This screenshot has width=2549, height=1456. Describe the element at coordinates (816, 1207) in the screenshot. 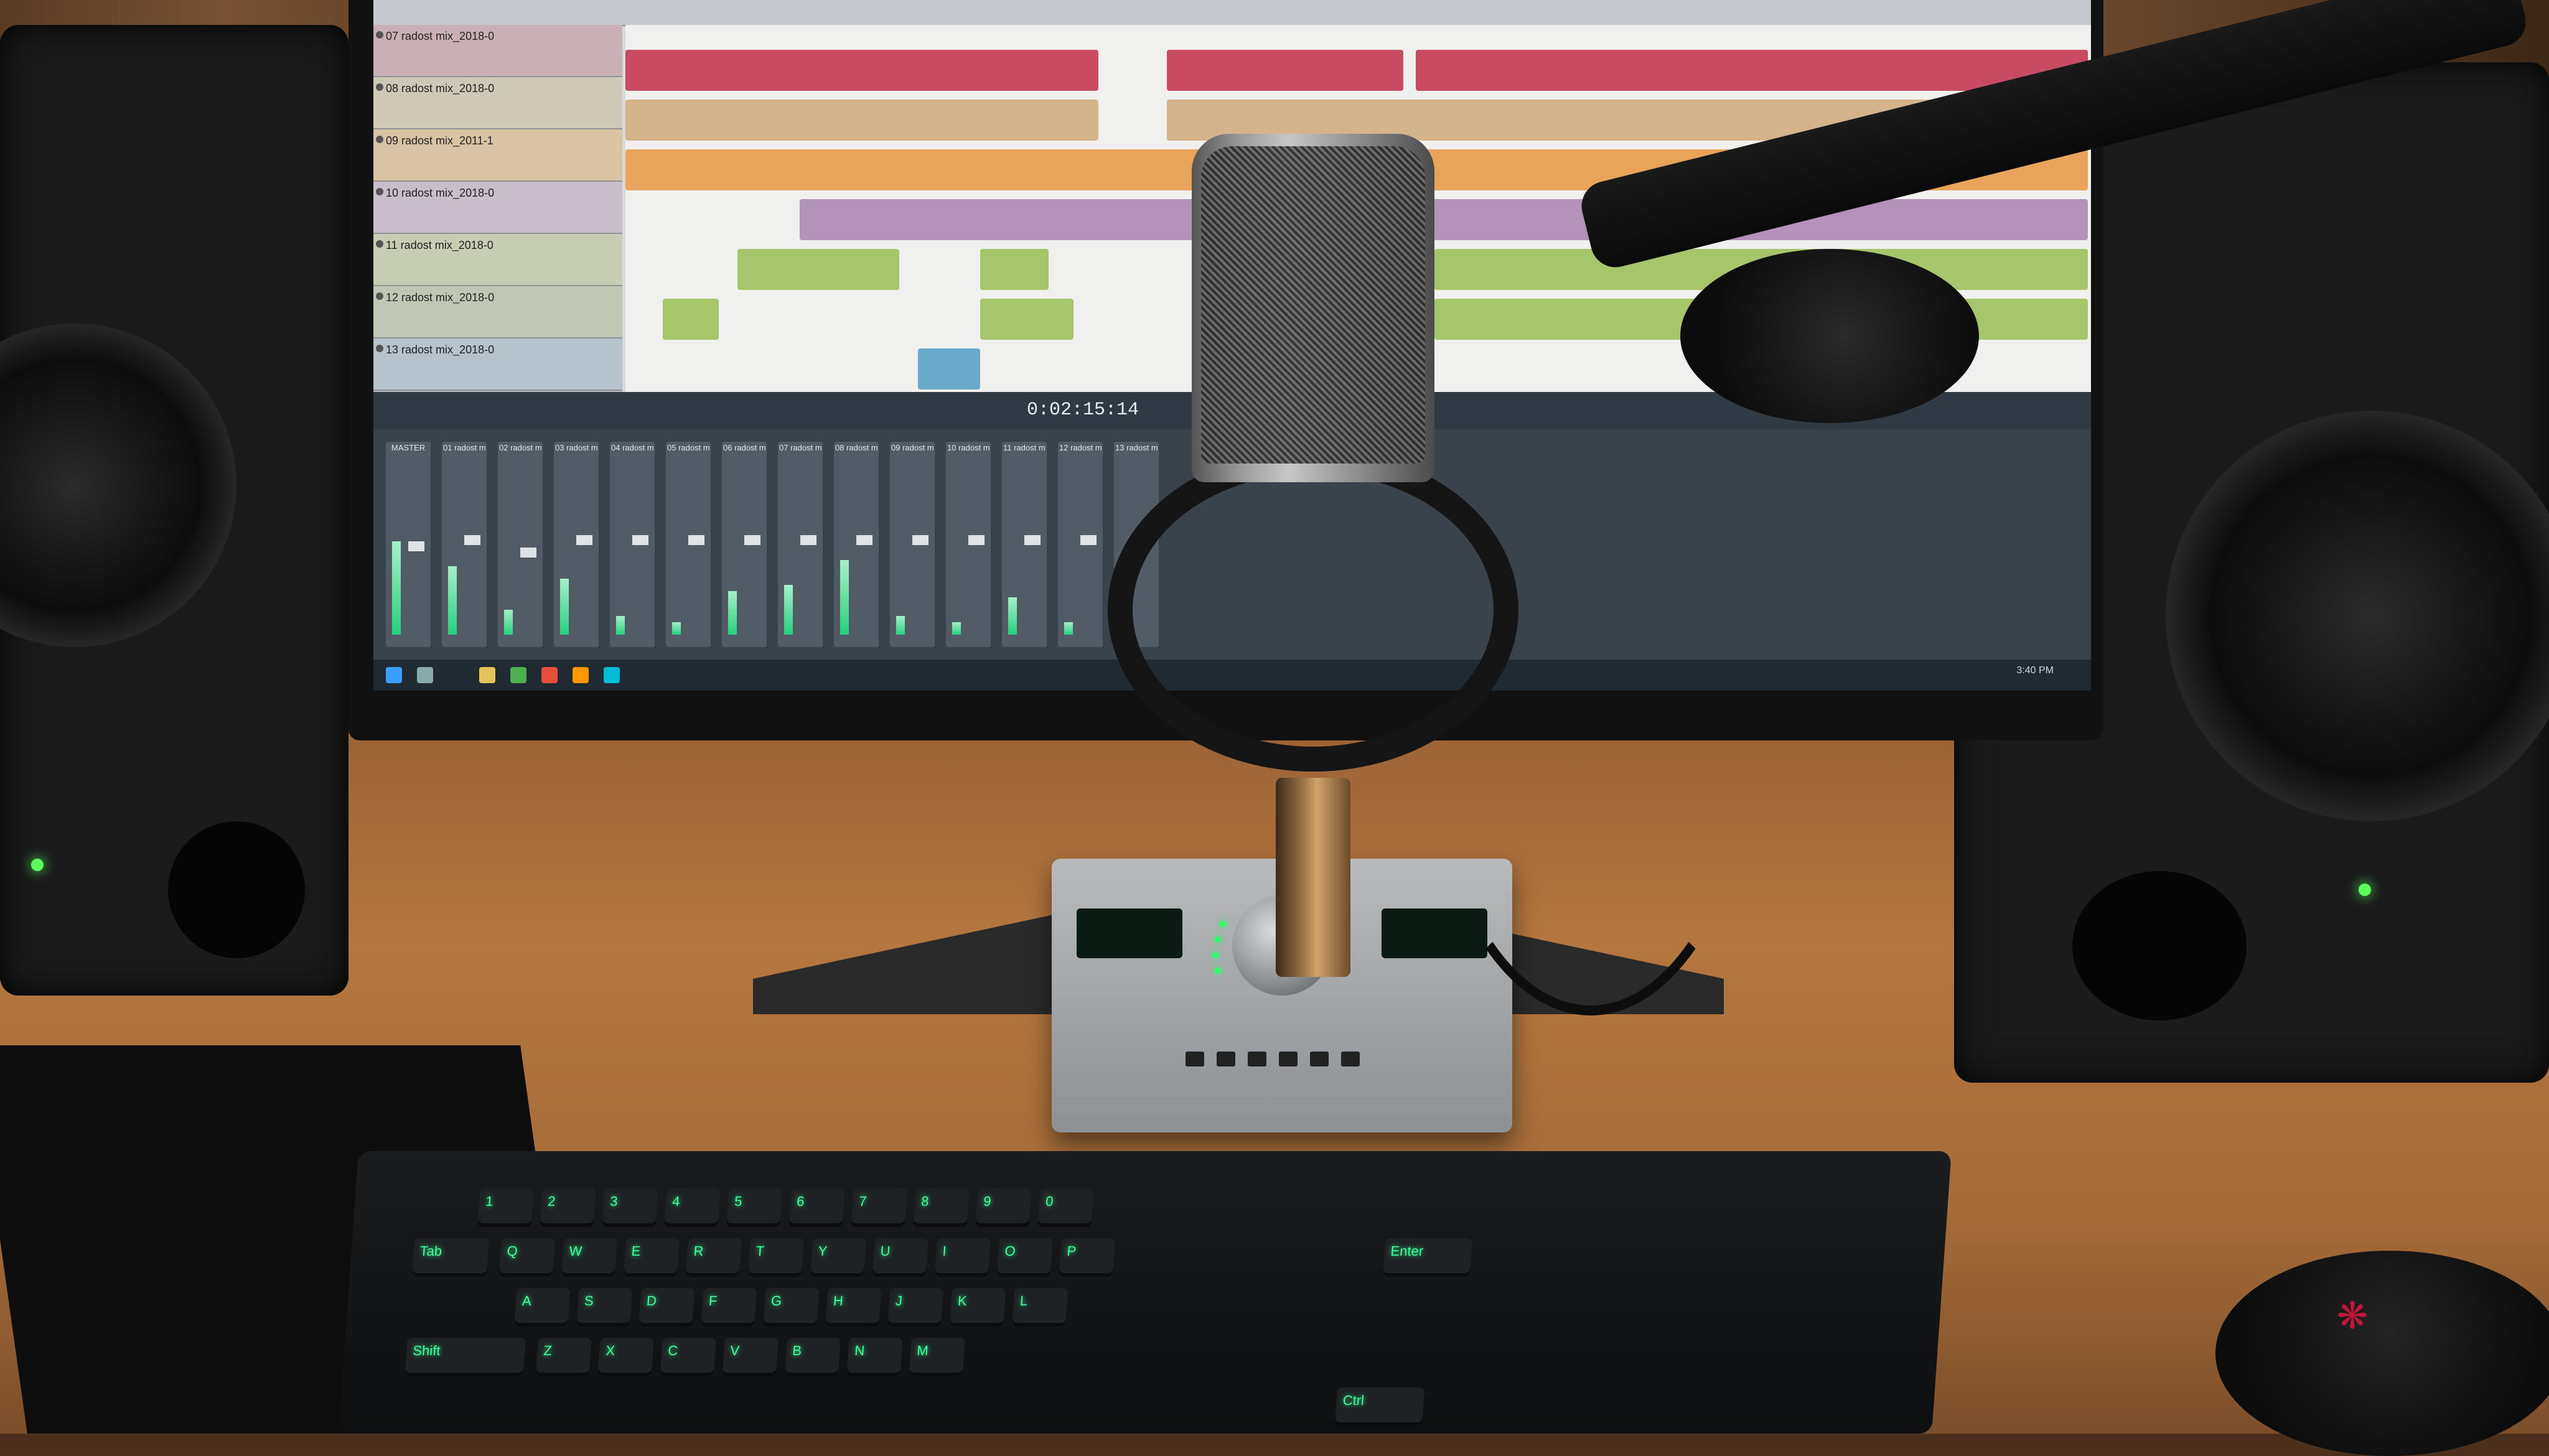

I see `keyboard-key: 6` at that location.